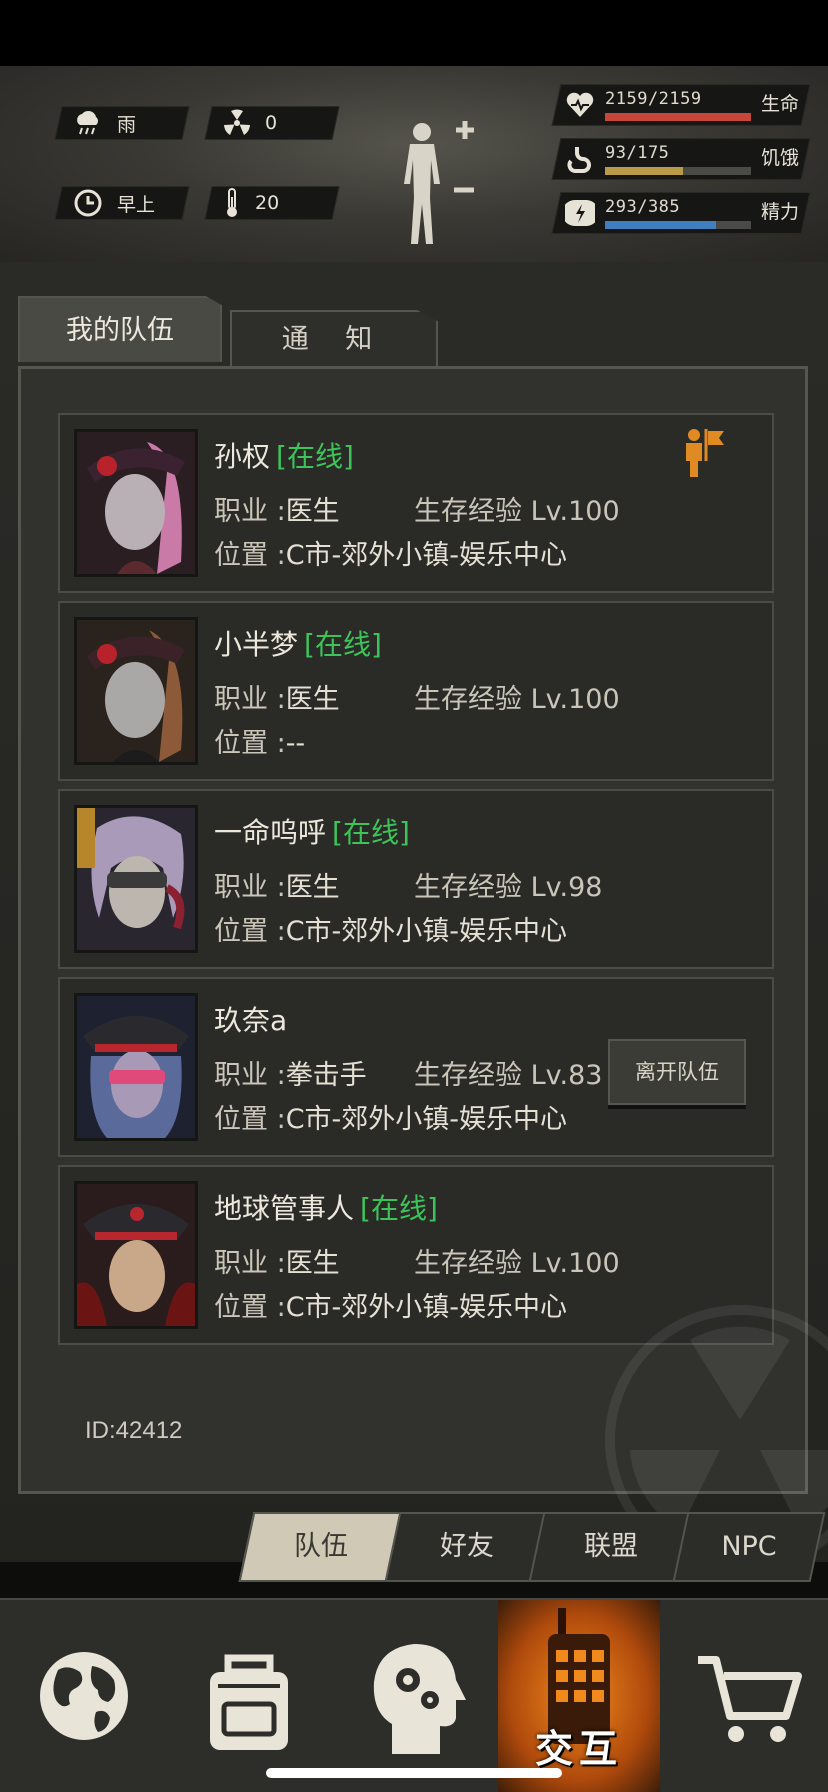  I want to click on member-exp-line: 生存经验 Lv.98, so click(508, 884).